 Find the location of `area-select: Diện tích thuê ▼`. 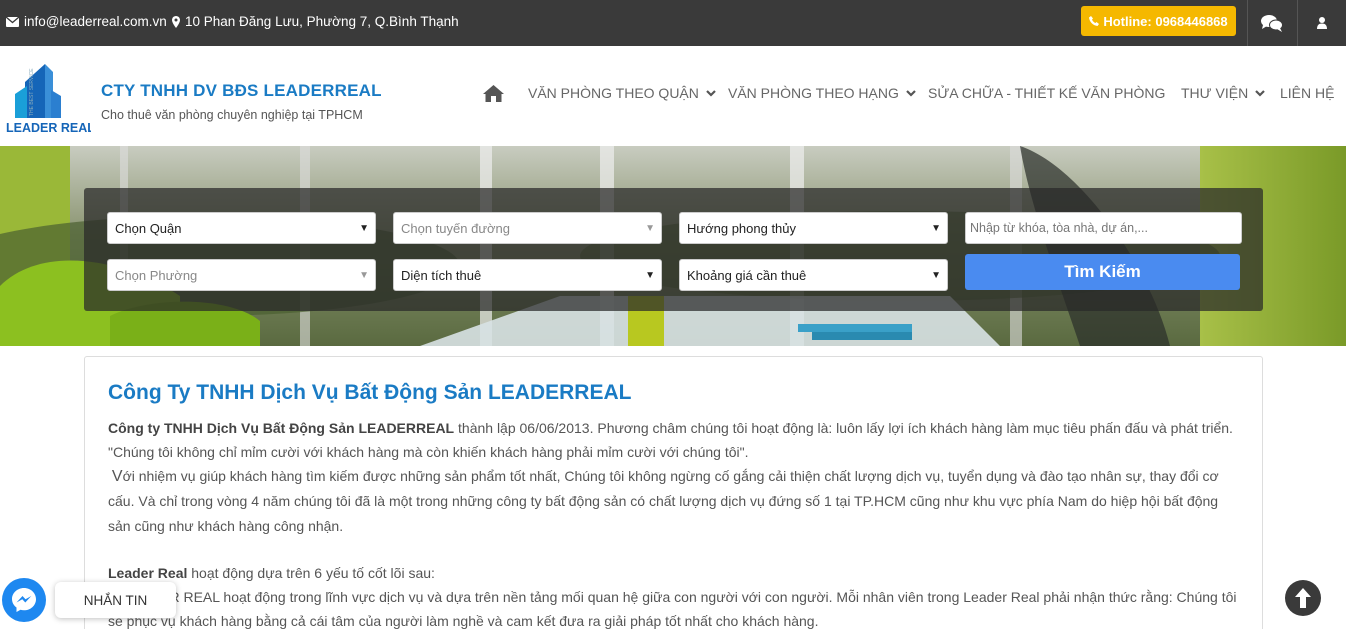

area-select: Diện tích thuê ▼ is located at coordinates (527, 275).